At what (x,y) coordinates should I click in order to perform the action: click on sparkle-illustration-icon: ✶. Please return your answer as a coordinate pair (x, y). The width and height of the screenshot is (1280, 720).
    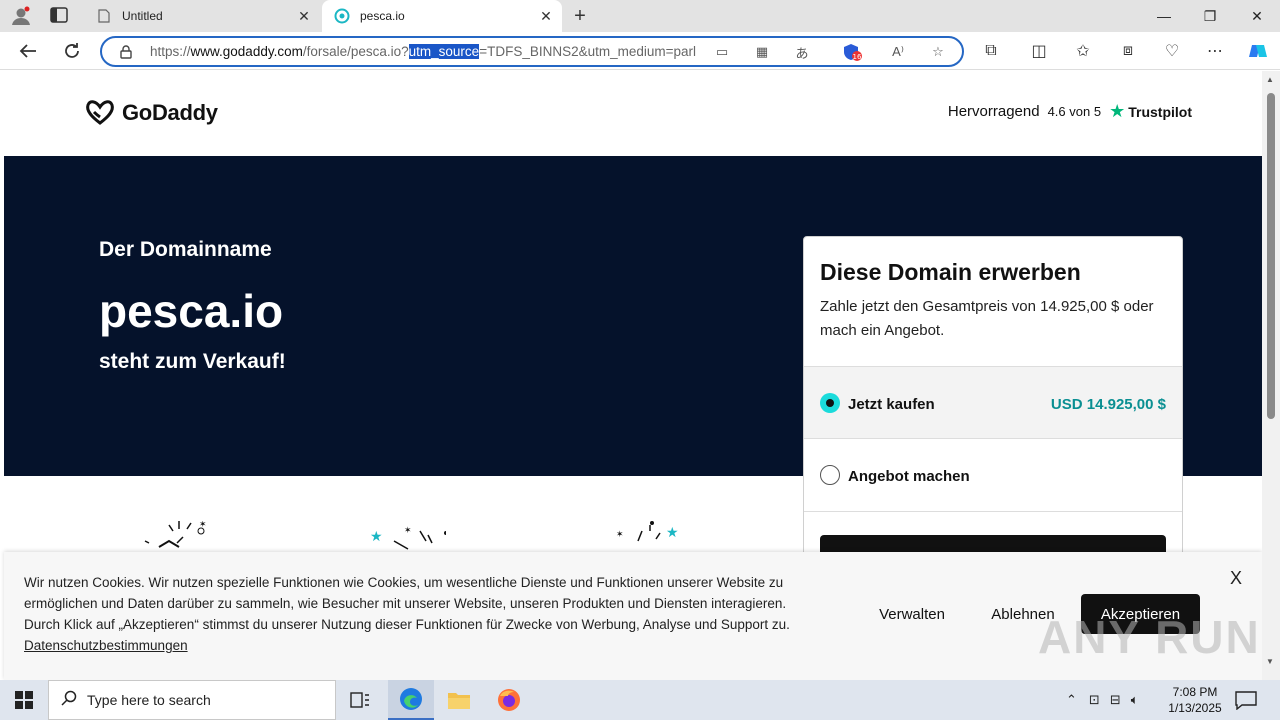
    Looking at the image, I should click on (175, 534).